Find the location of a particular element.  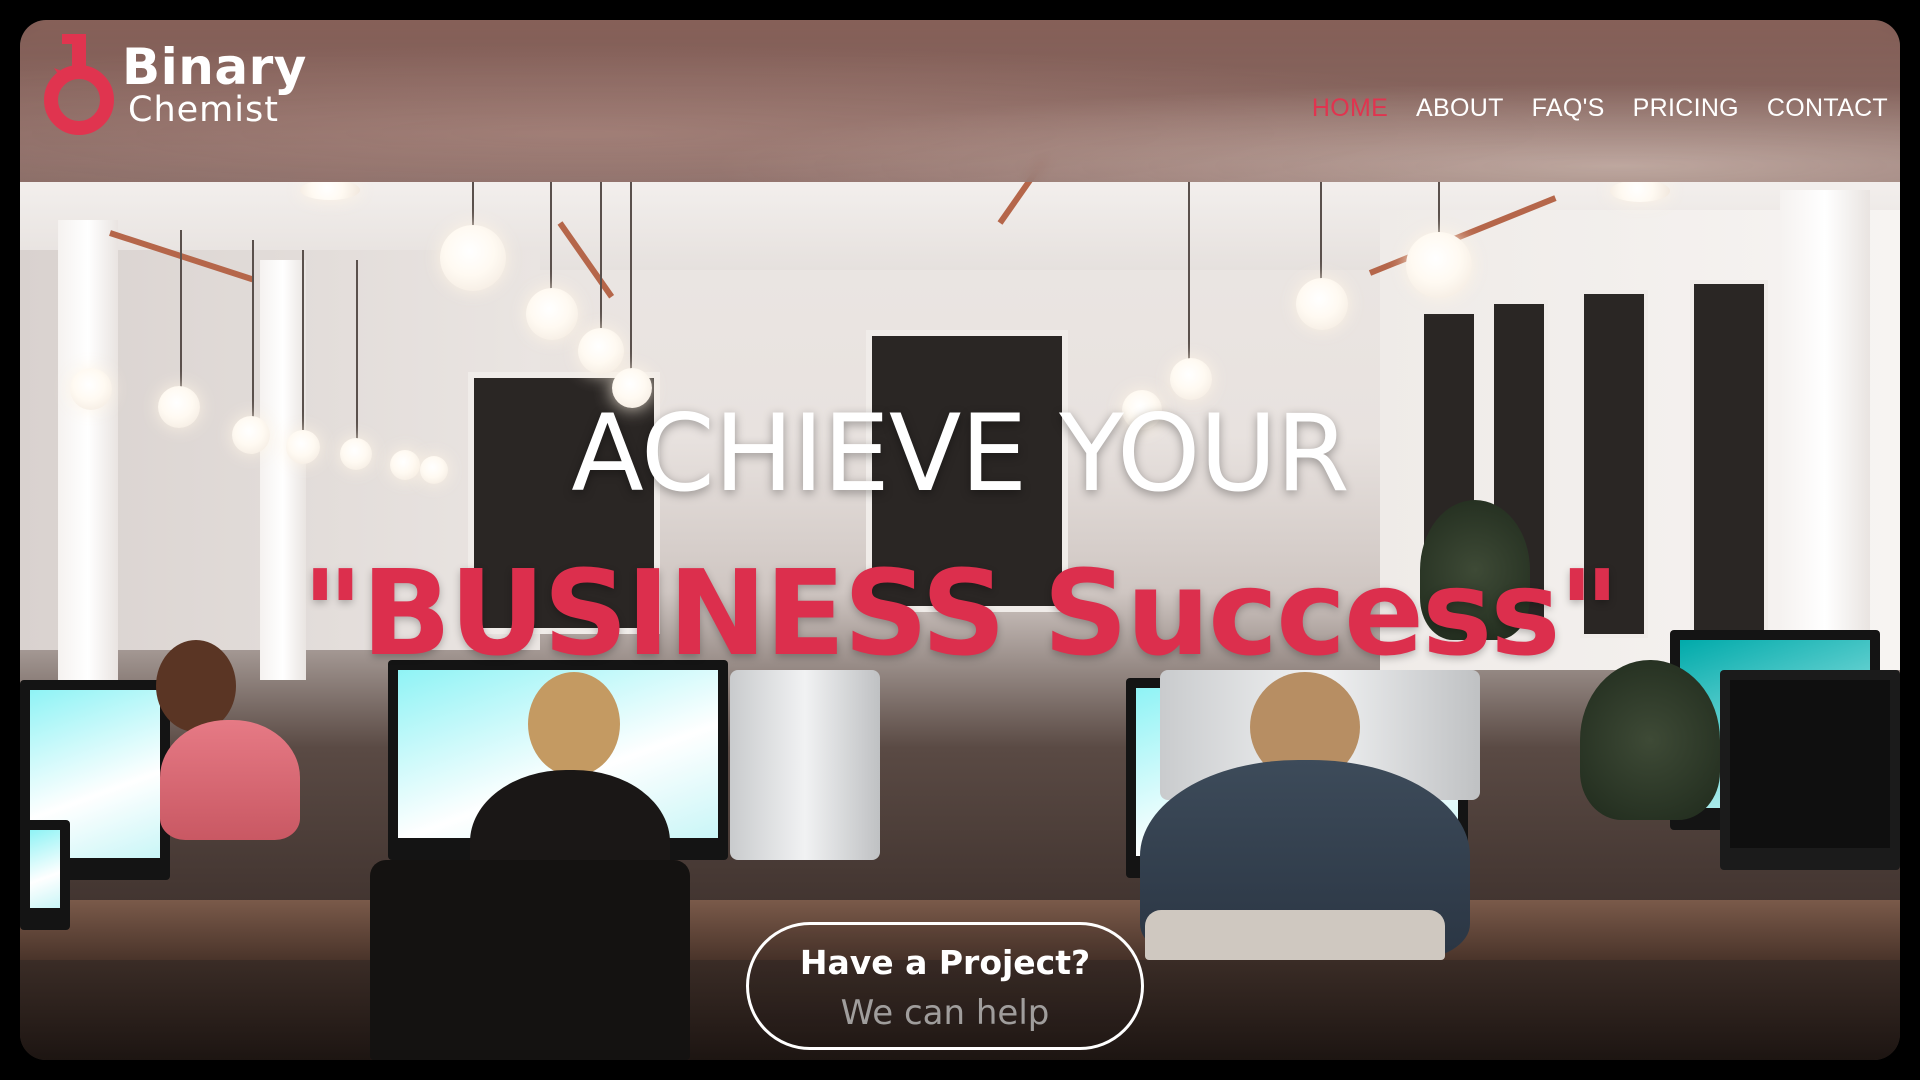

nav-about: ABOUT is located at coordinates (1460, 108).